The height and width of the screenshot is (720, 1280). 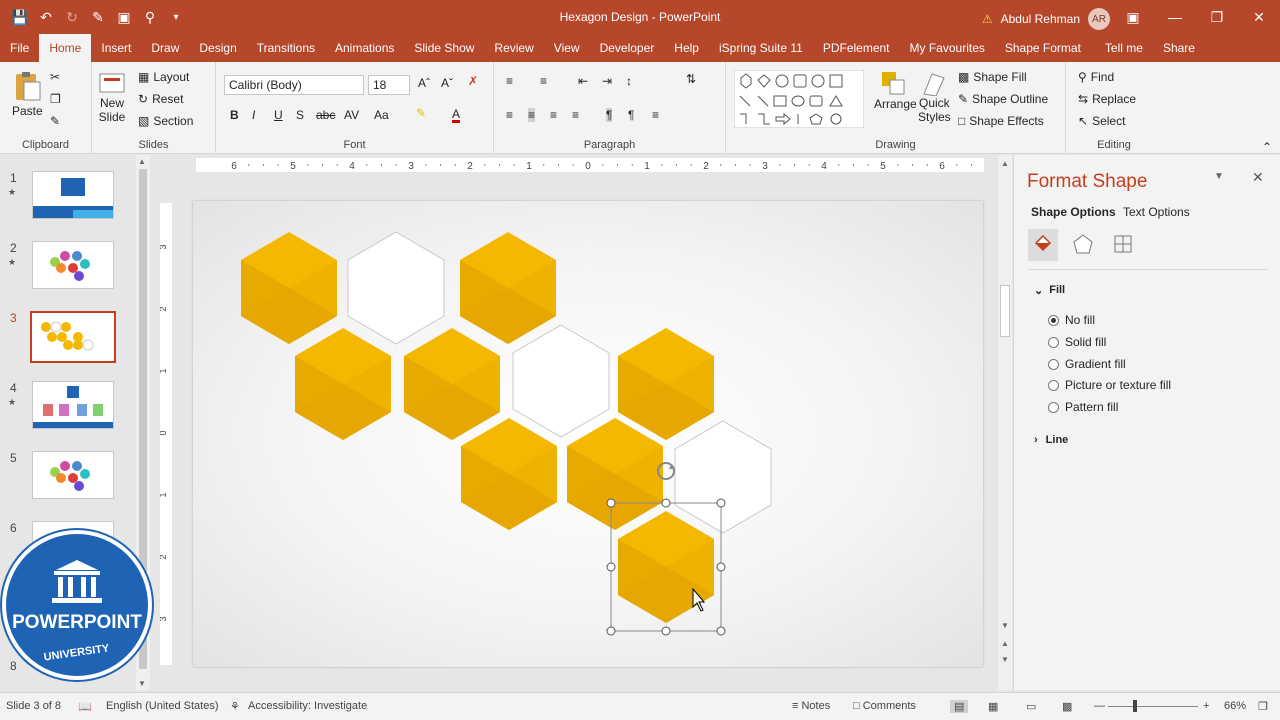 What do you see at coordinates (1153, 706) in the screenshot?
I see `zoom-slider` at bounding box center [1153, 706].